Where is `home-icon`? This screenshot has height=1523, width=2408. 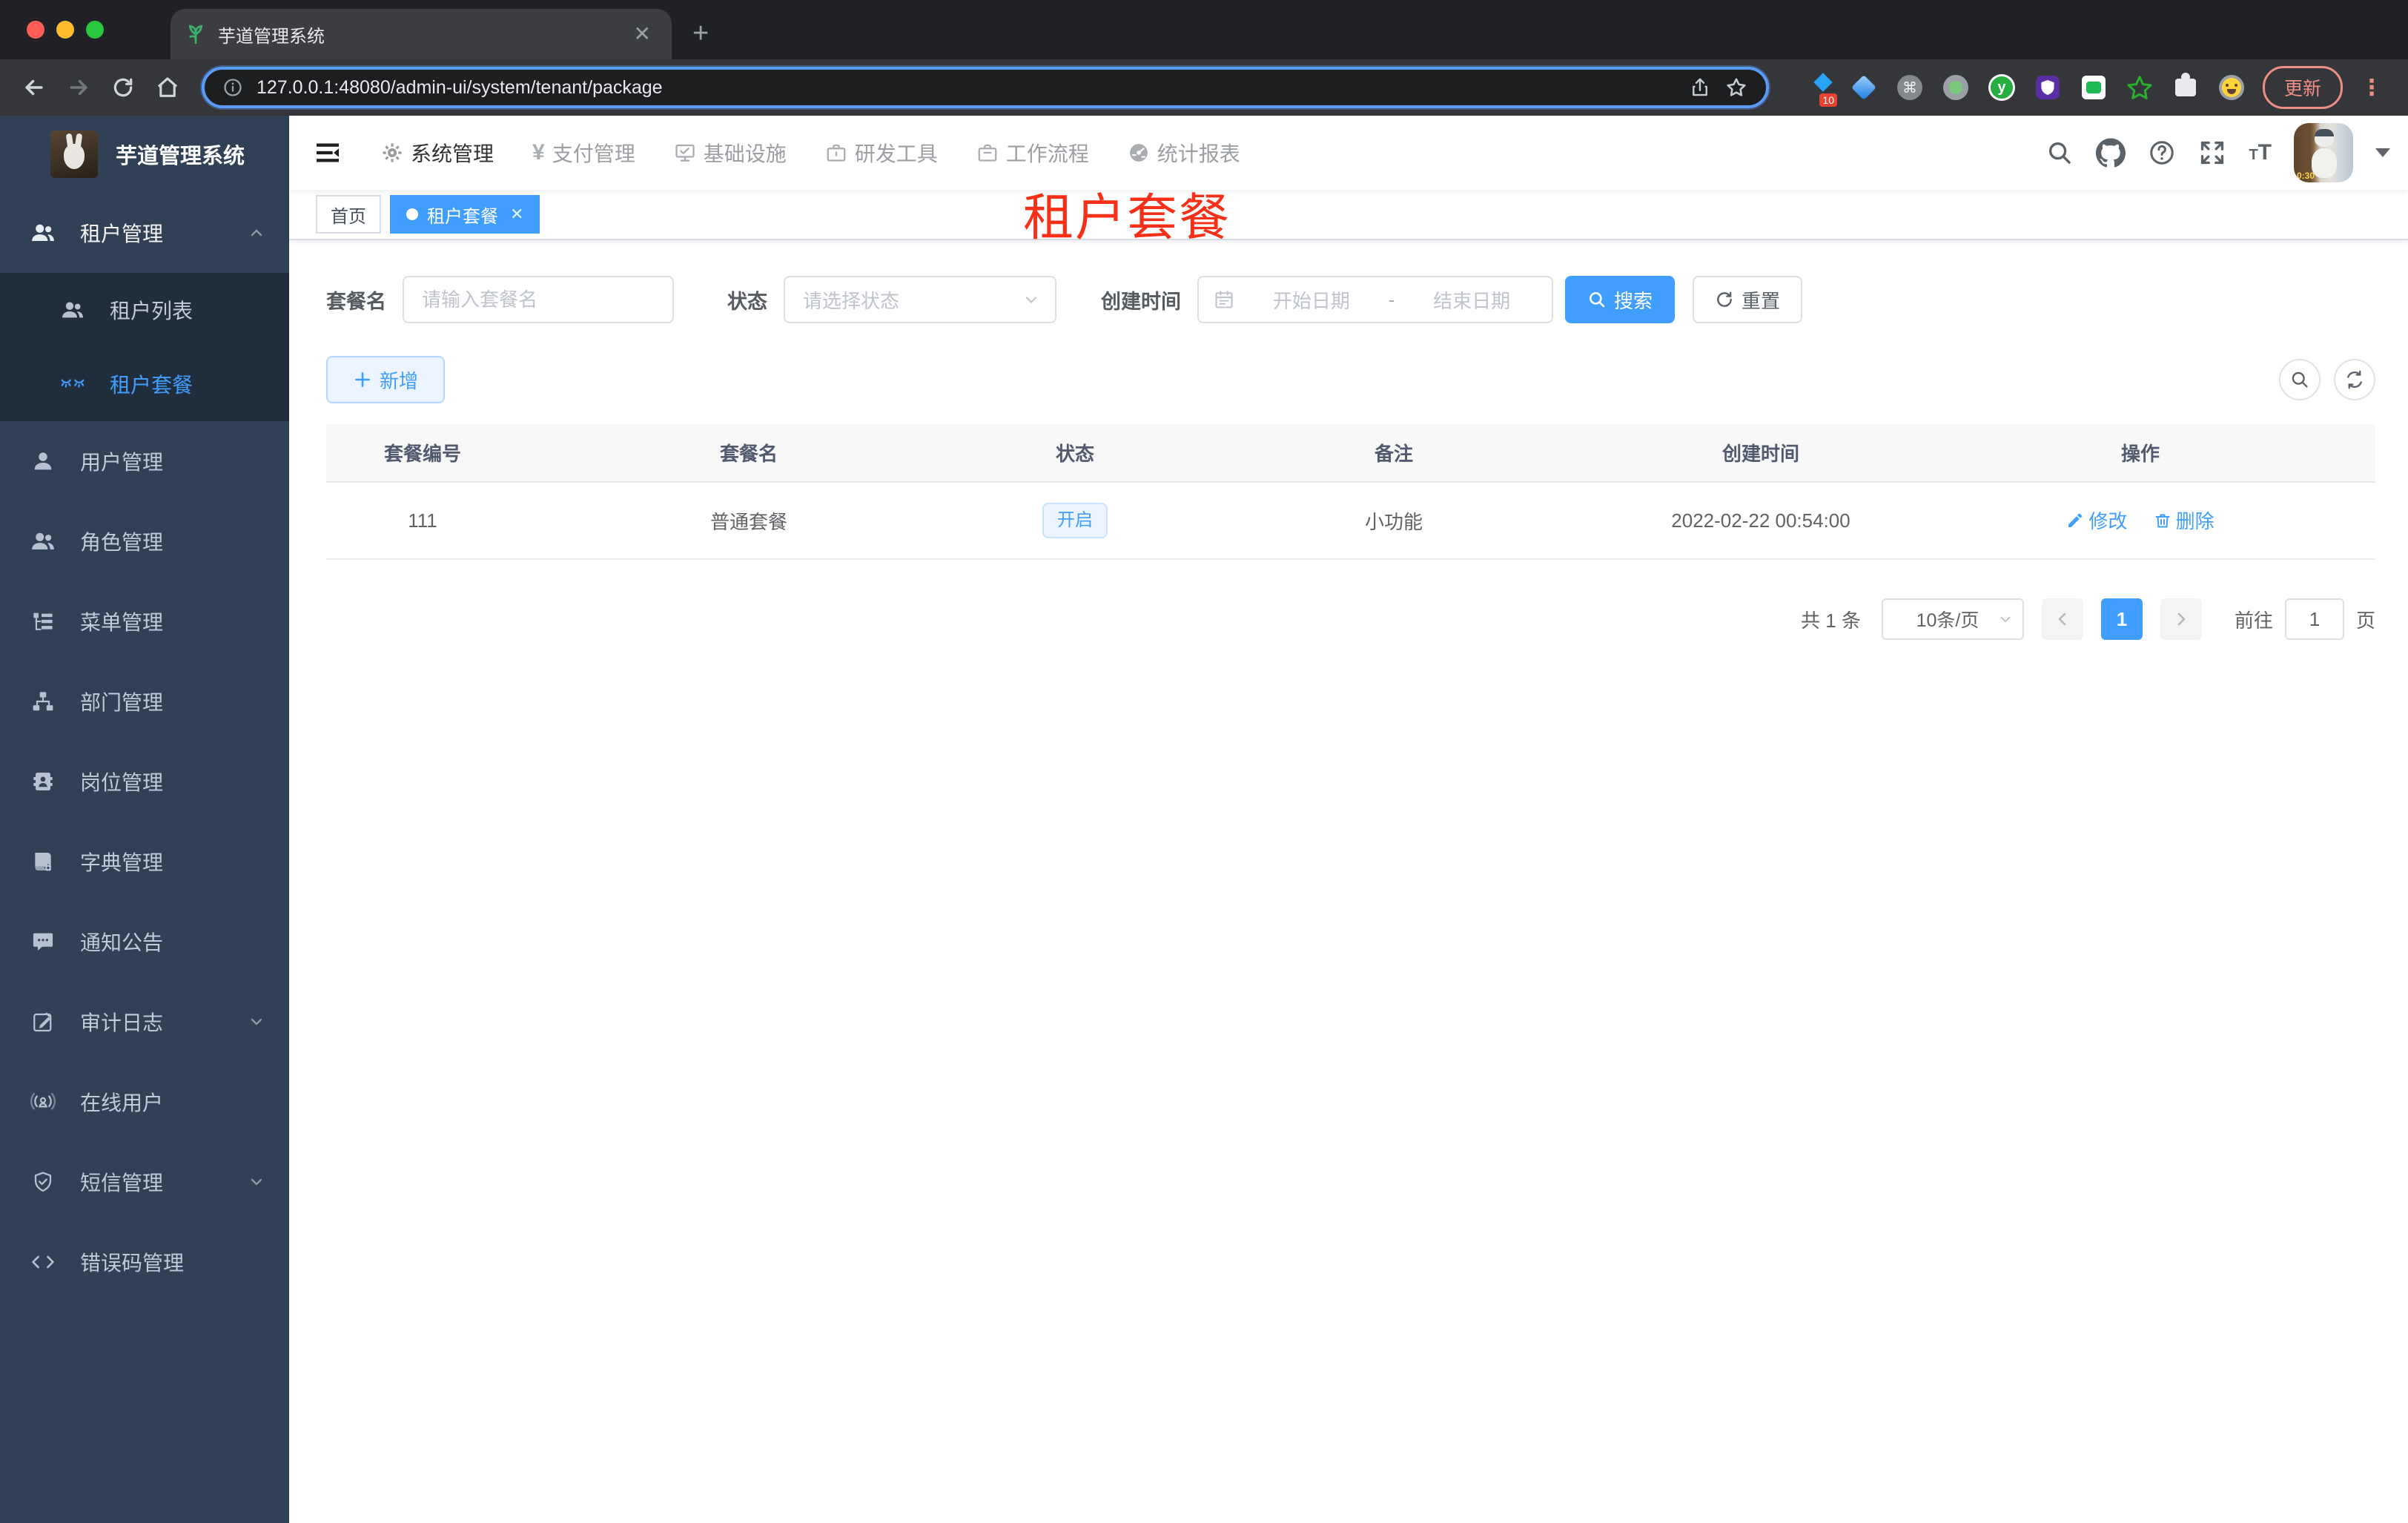
home-icon is located at coordinates (167, 88).